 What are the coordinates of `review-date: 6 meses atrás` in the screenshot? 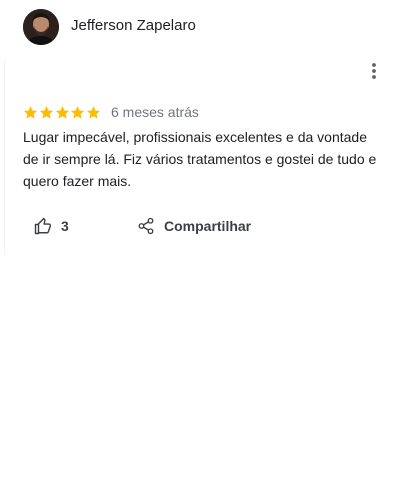 It's located at (154, 112).